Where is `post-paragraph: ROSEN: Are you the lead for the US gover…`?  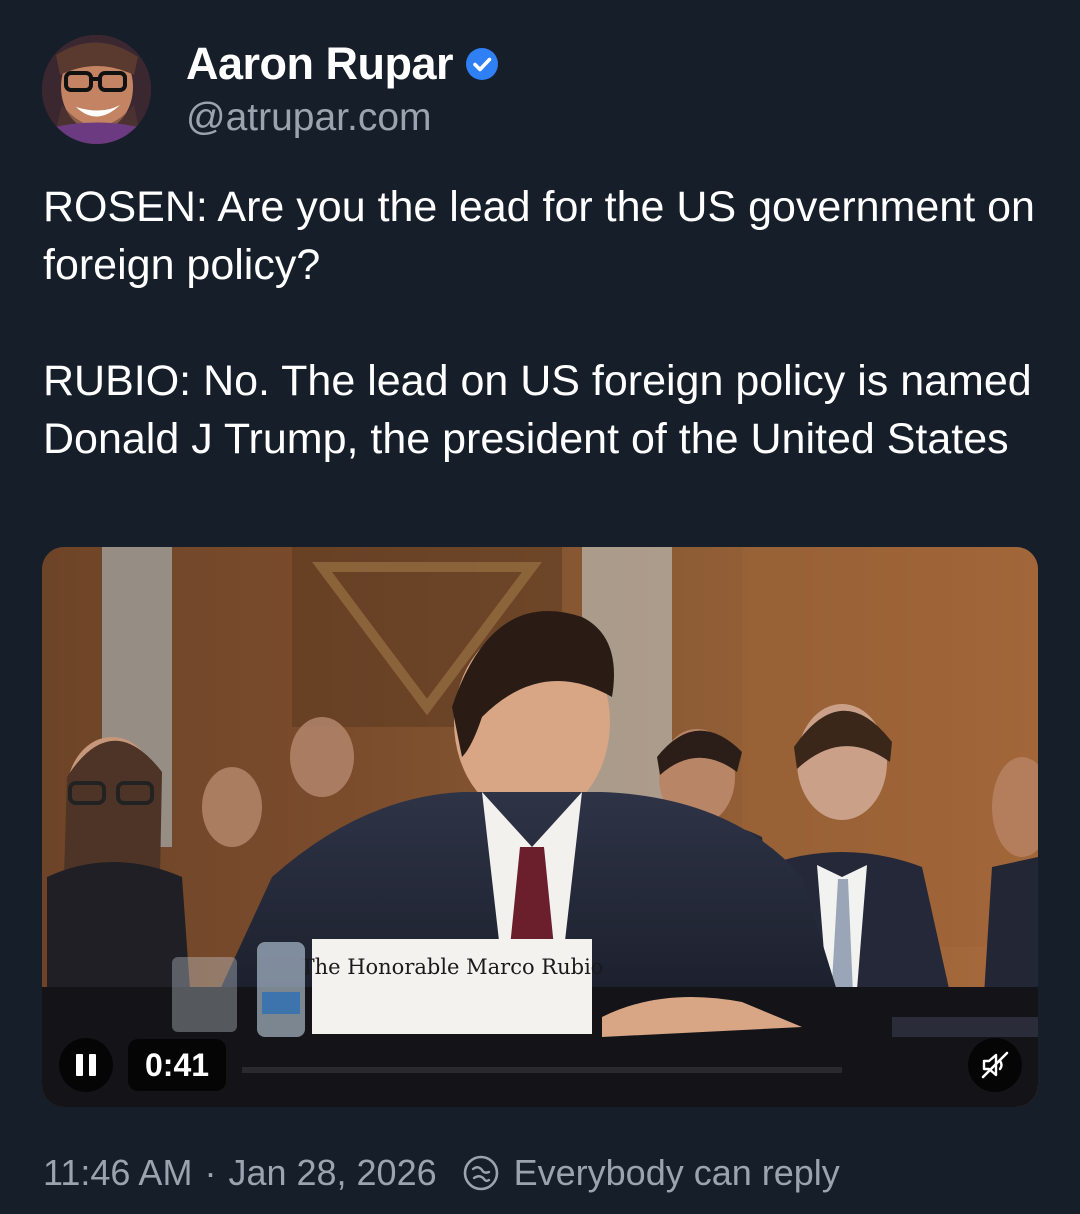
post-paragraph: ROSEN: Are you the lead for the US gover… is located at coordinates (539, 236).